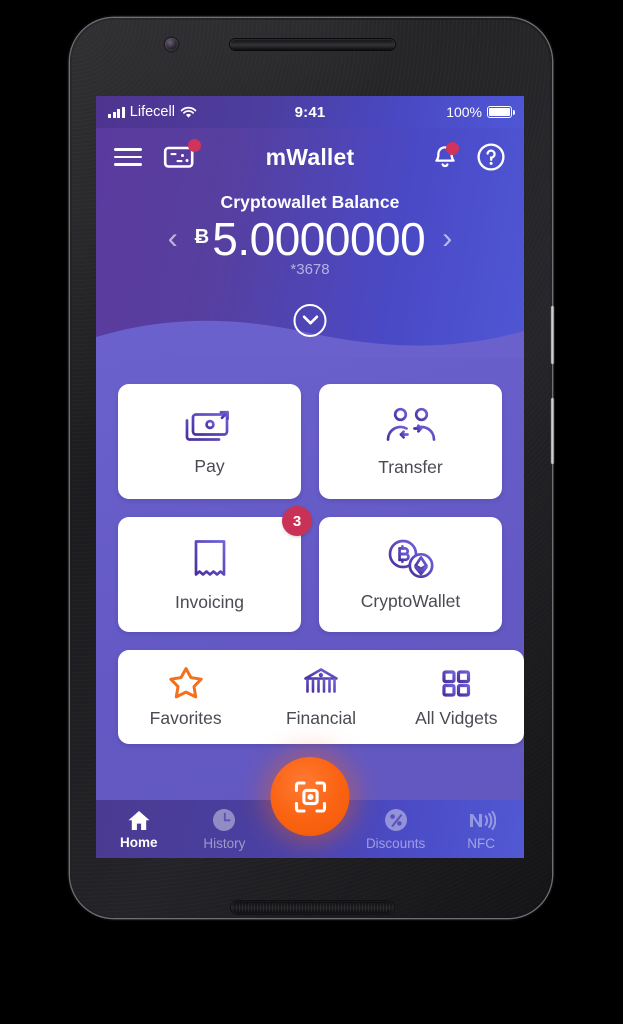 The width and height of the screenshot is (623, 1024). I want to click on bank-building-icon, so click(321, 683).